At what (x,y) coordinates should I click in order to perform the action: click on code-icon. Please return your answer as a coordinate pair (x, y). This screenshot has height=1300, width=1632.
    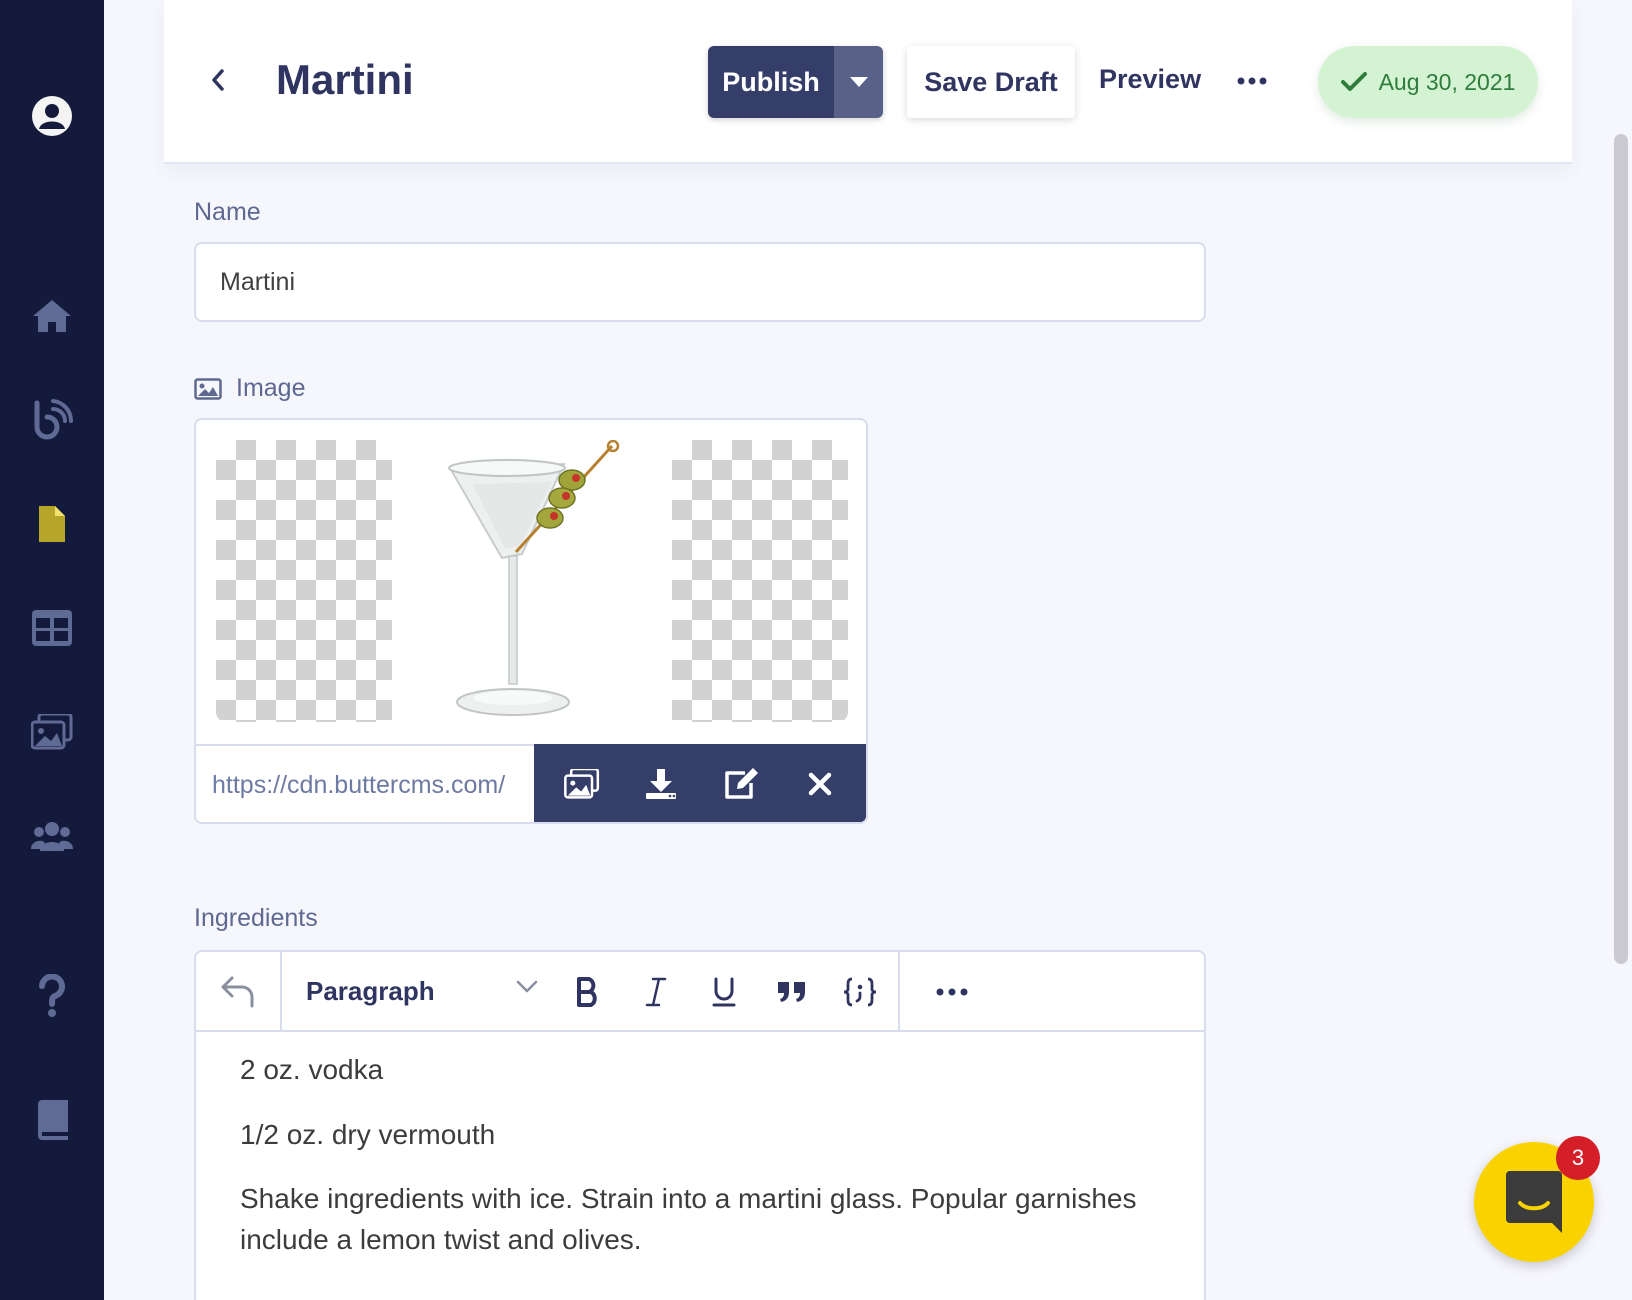
    Looking at the image, I should click on (860, 992).